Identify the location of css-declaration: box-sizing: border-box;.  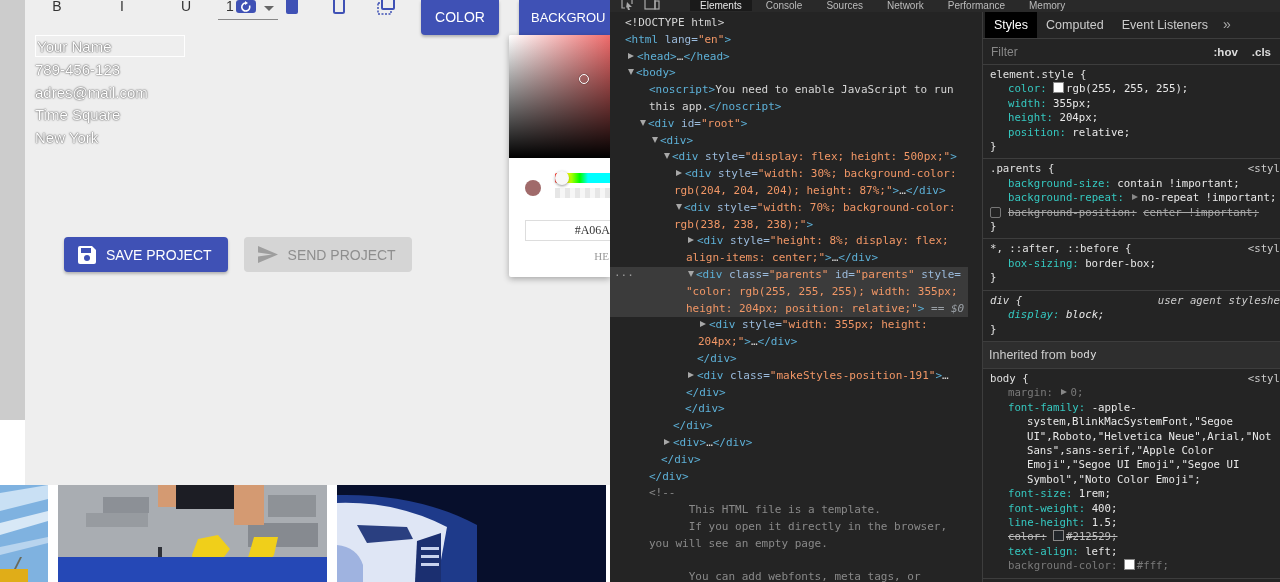
(1131, 264).